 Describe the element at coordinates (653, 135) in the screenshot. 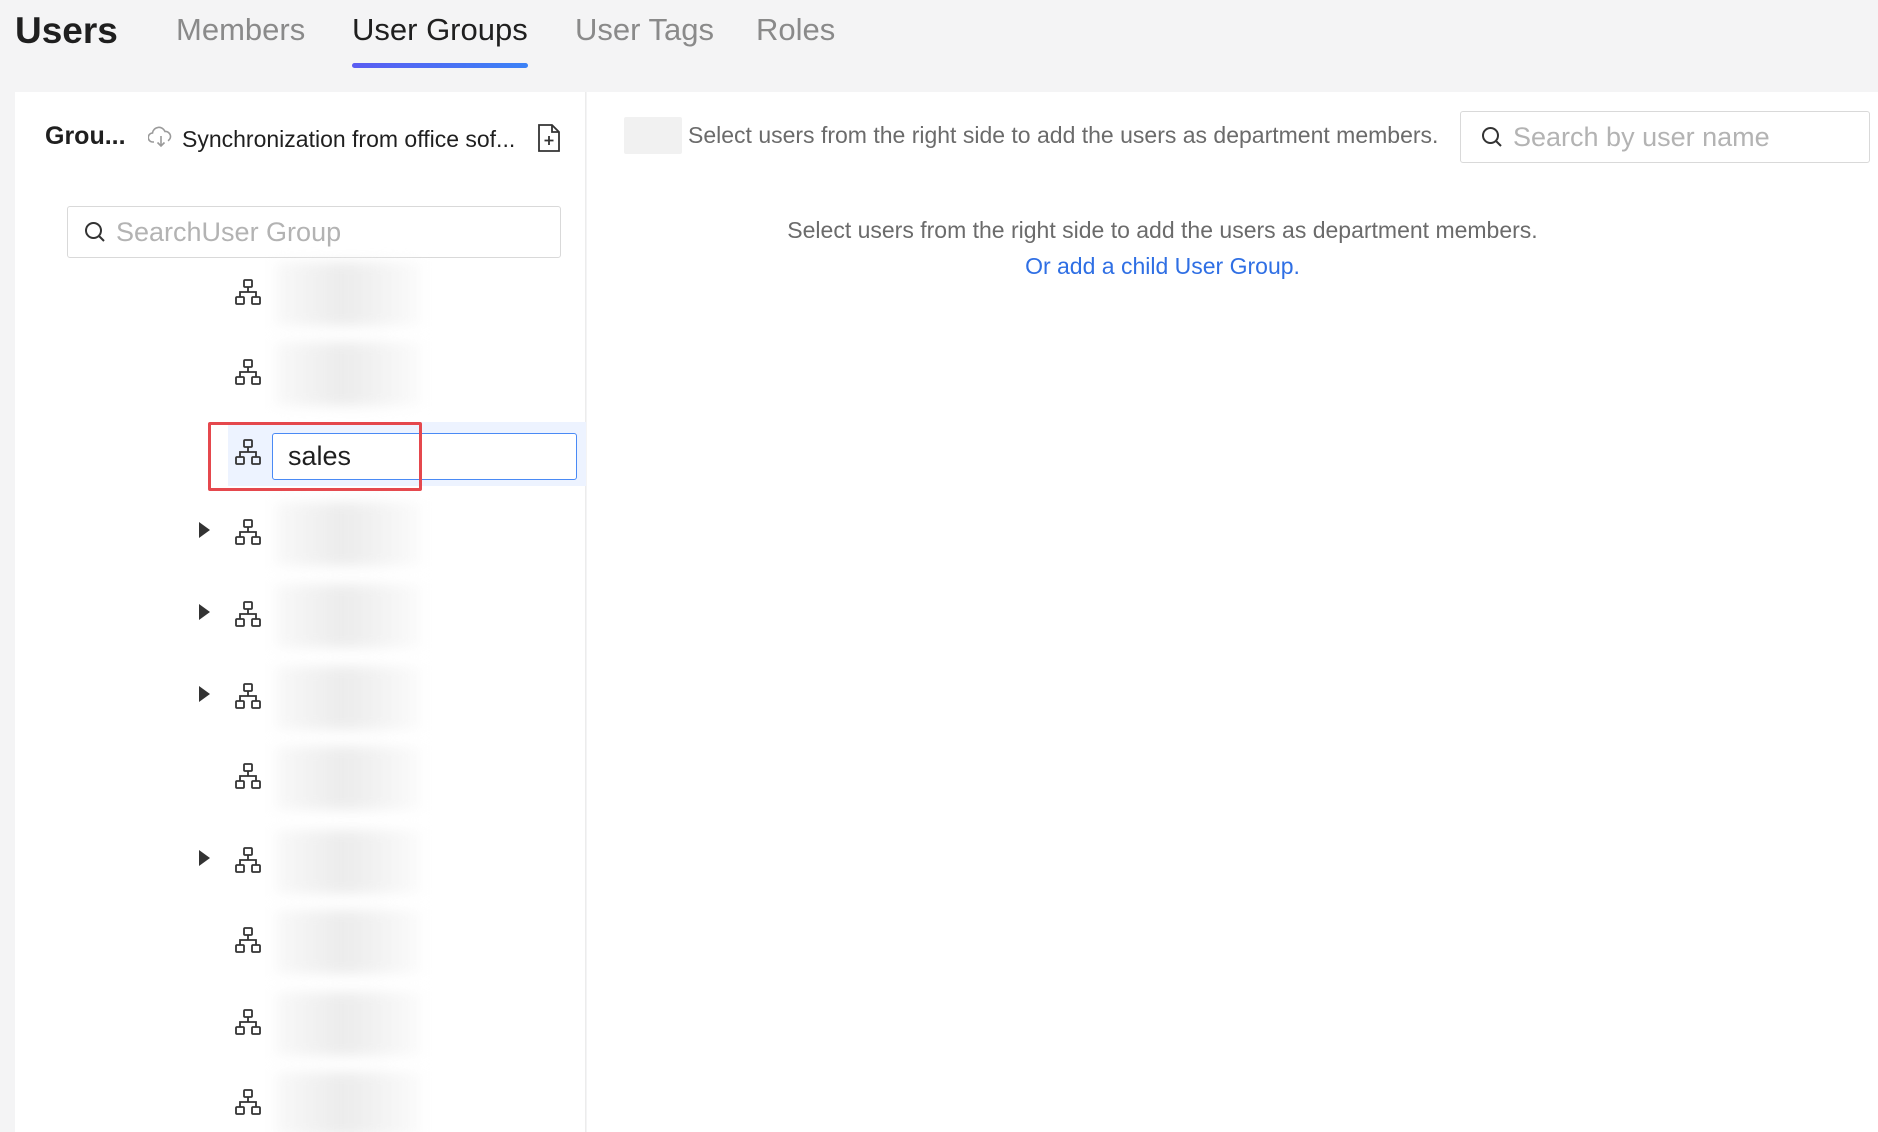

I see `group-name-chip` at that location.